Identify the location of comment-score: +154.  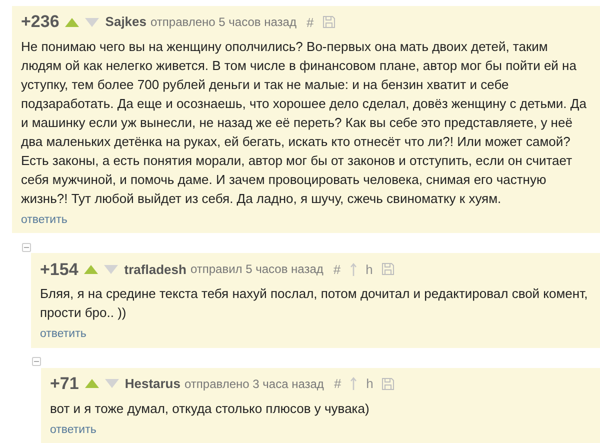
(59, 269).